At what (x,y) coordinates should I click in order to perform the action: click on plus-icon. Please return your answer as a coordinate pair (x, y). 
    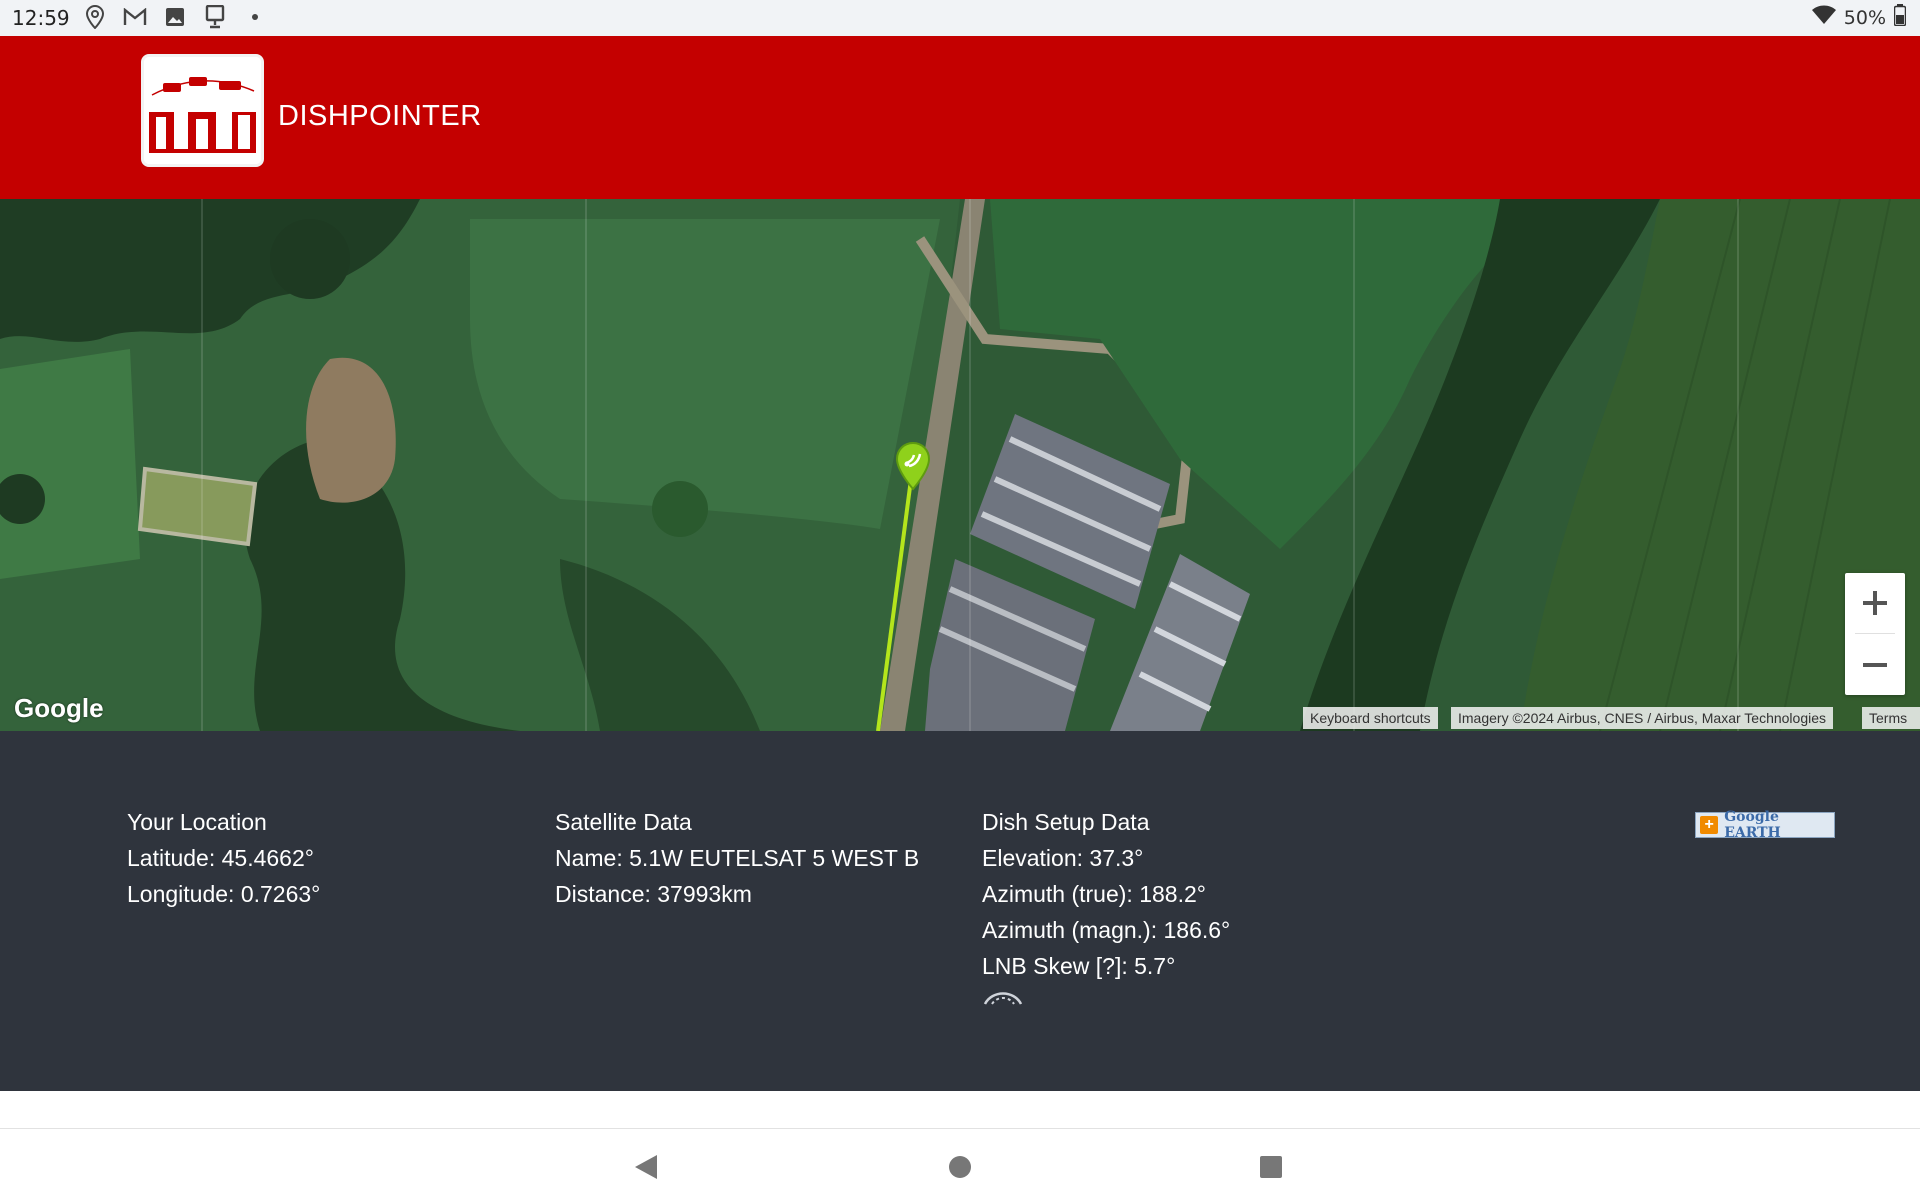
    Looking at the image, I should click on (1875, 603).